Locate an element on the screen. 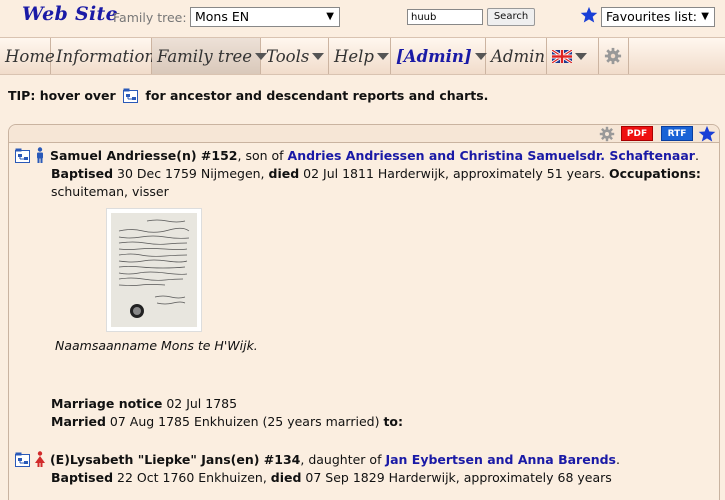 The width and height of the screenshot is (725, 500). baptised-label: Baptised is located at coordinates (82, 173).